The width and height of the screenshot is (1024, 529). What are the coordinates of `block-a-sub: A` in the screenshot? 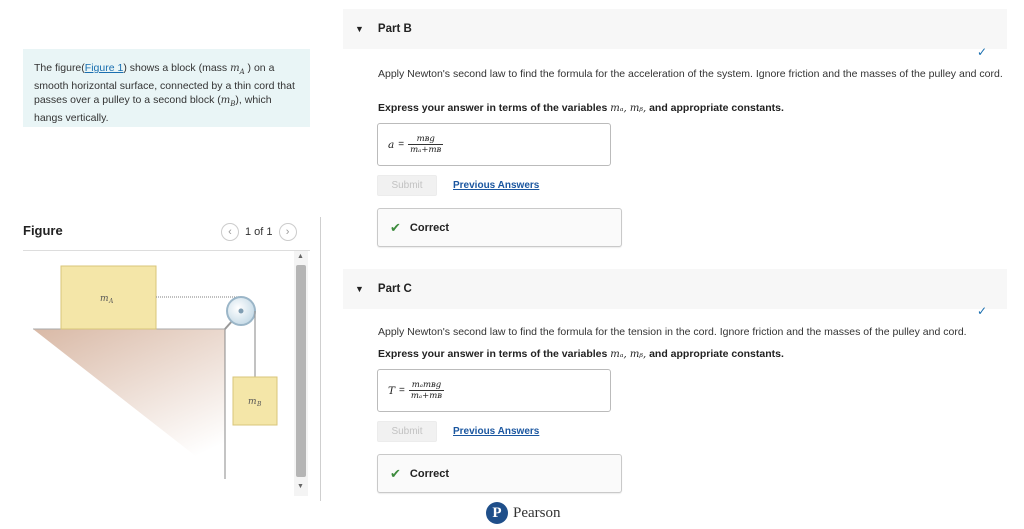 It's located at (111, 301).